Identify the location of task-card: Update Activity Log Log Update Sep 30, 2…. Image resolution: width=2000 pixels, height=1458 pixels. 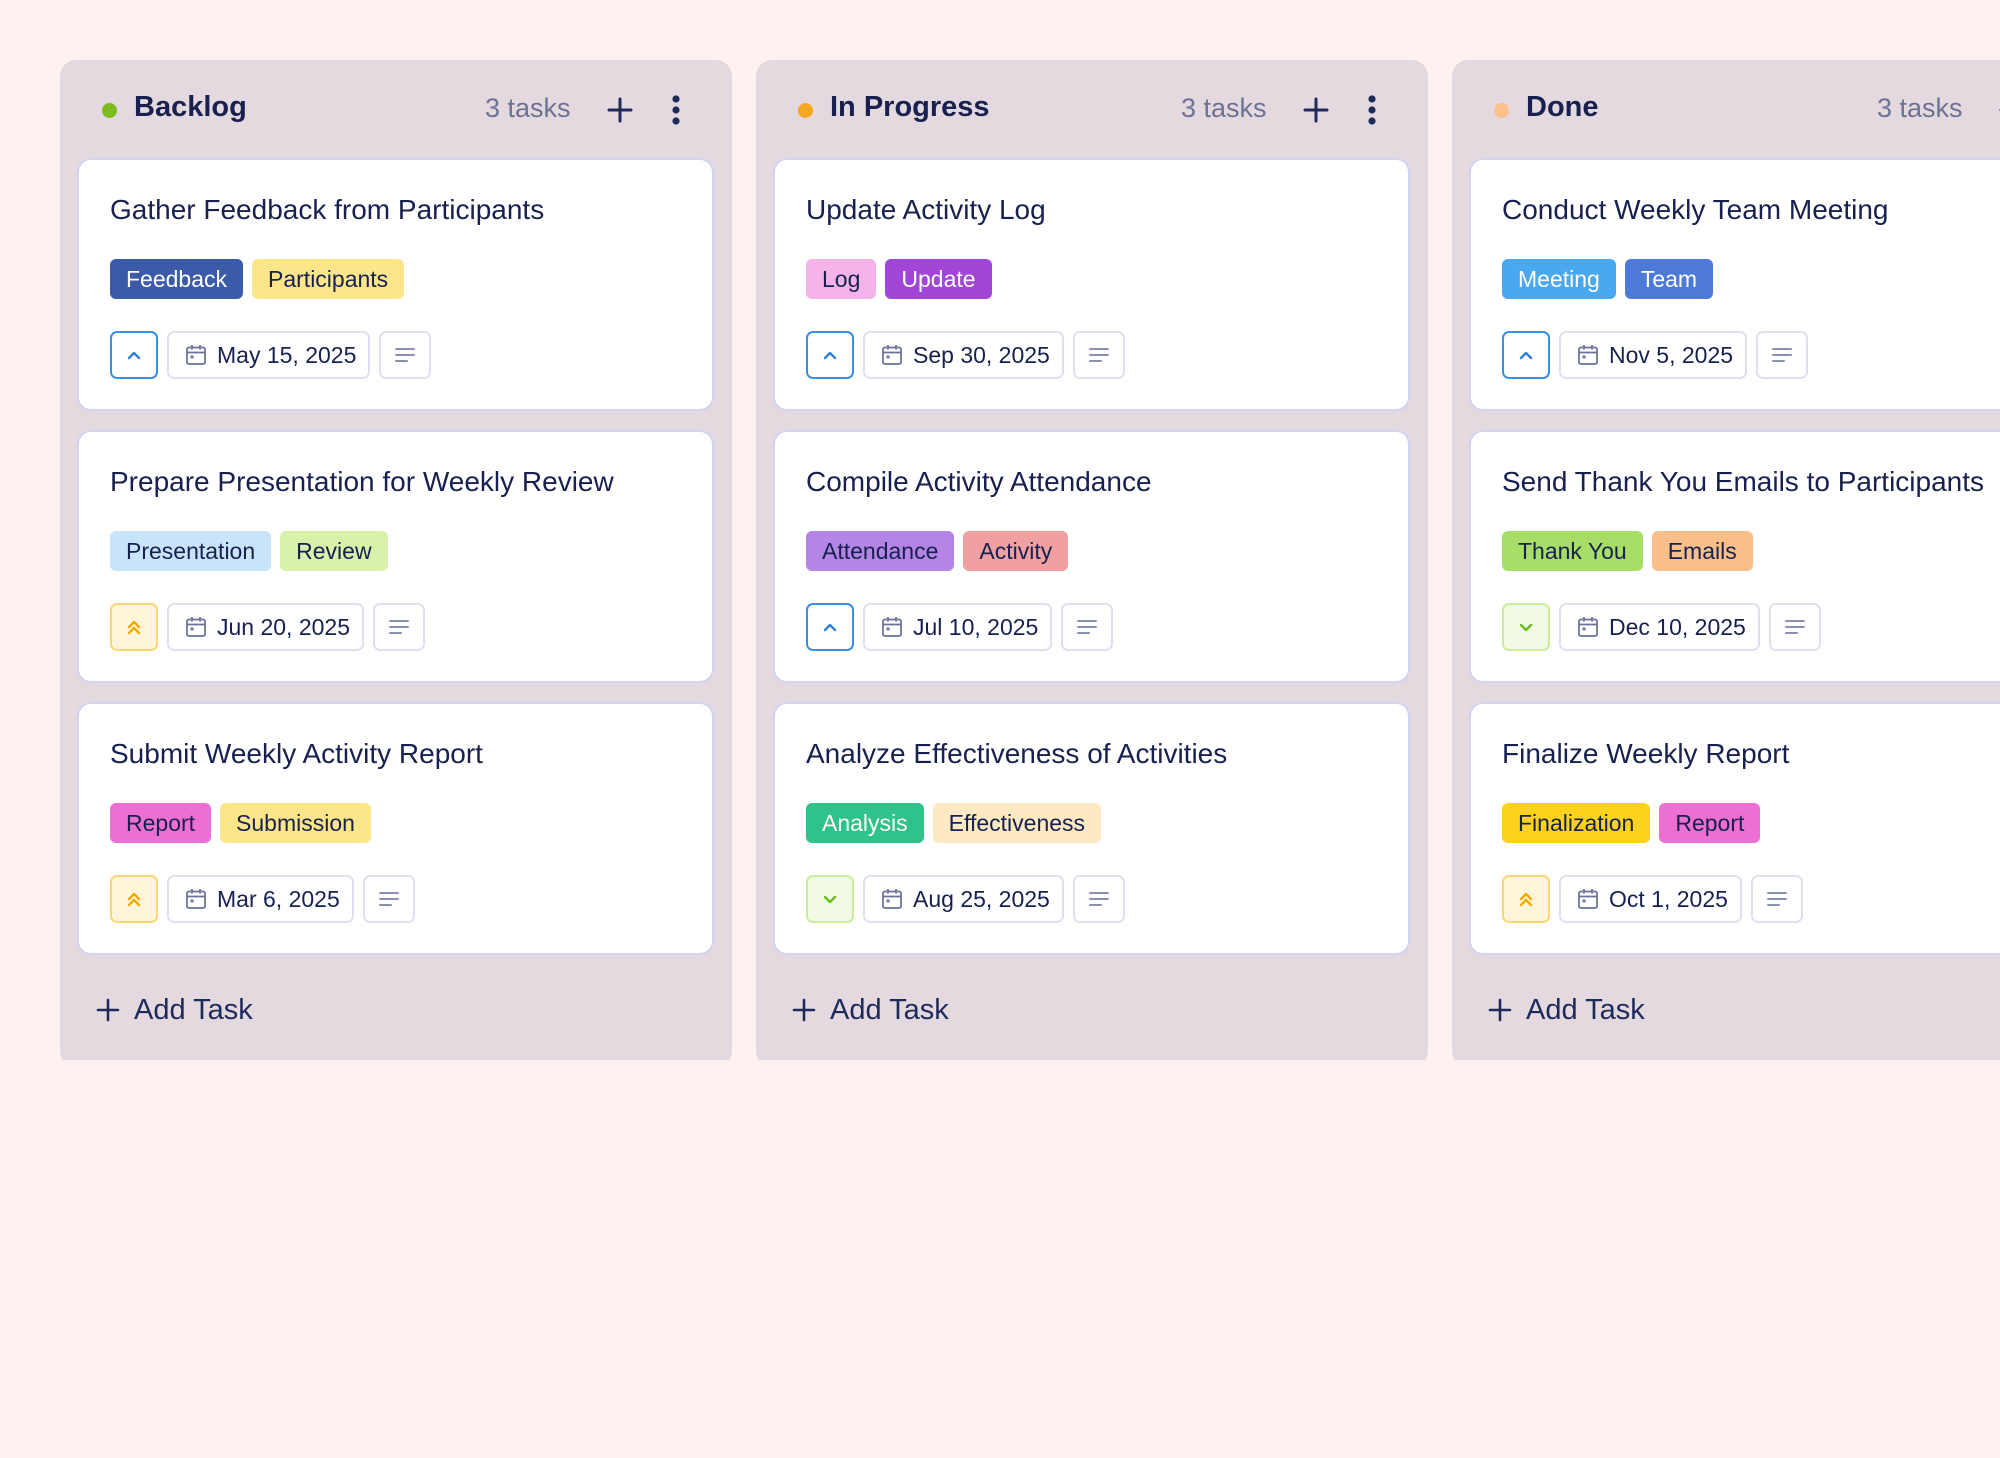
(1091, 284).